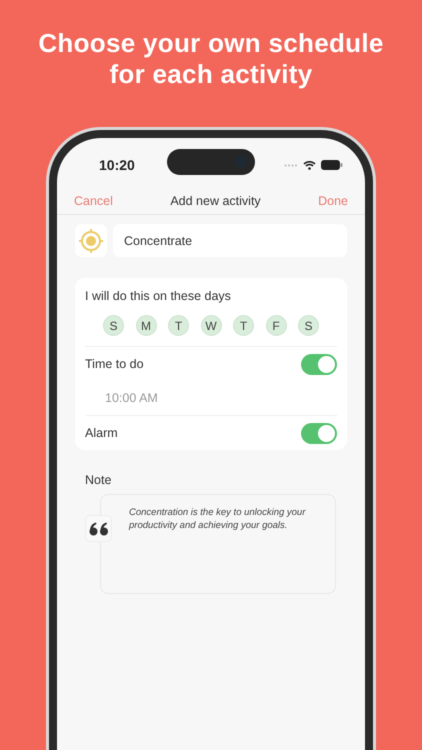 Image resolution: width=422 pixels, height=750 pixels. I want to click on quote-icon, so click(98, 529).